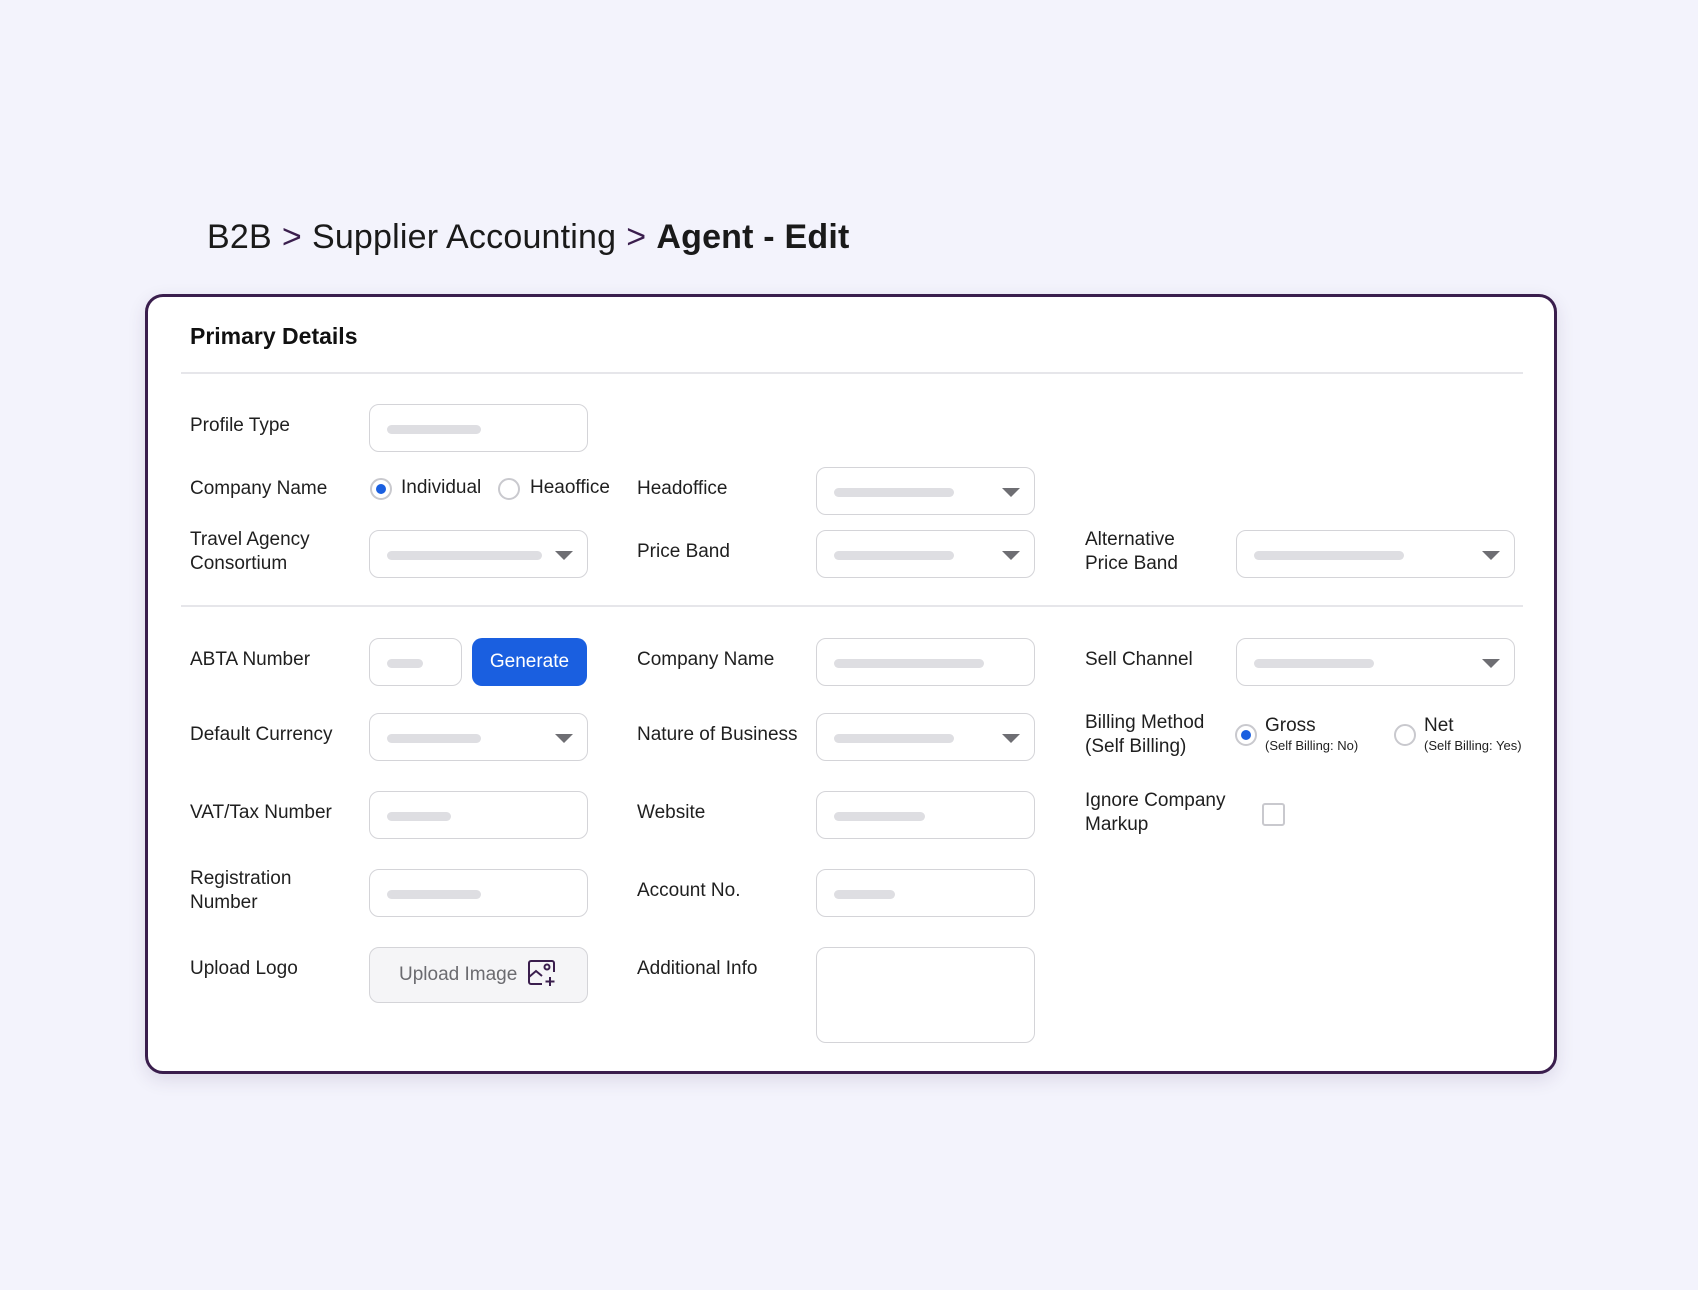 Image resolution: width=1698 pixels, height=1290 pixels. Describe the element at coordinates (682, 488) in the screenshot. I see `headoffice-label: Headoffice` at that location.